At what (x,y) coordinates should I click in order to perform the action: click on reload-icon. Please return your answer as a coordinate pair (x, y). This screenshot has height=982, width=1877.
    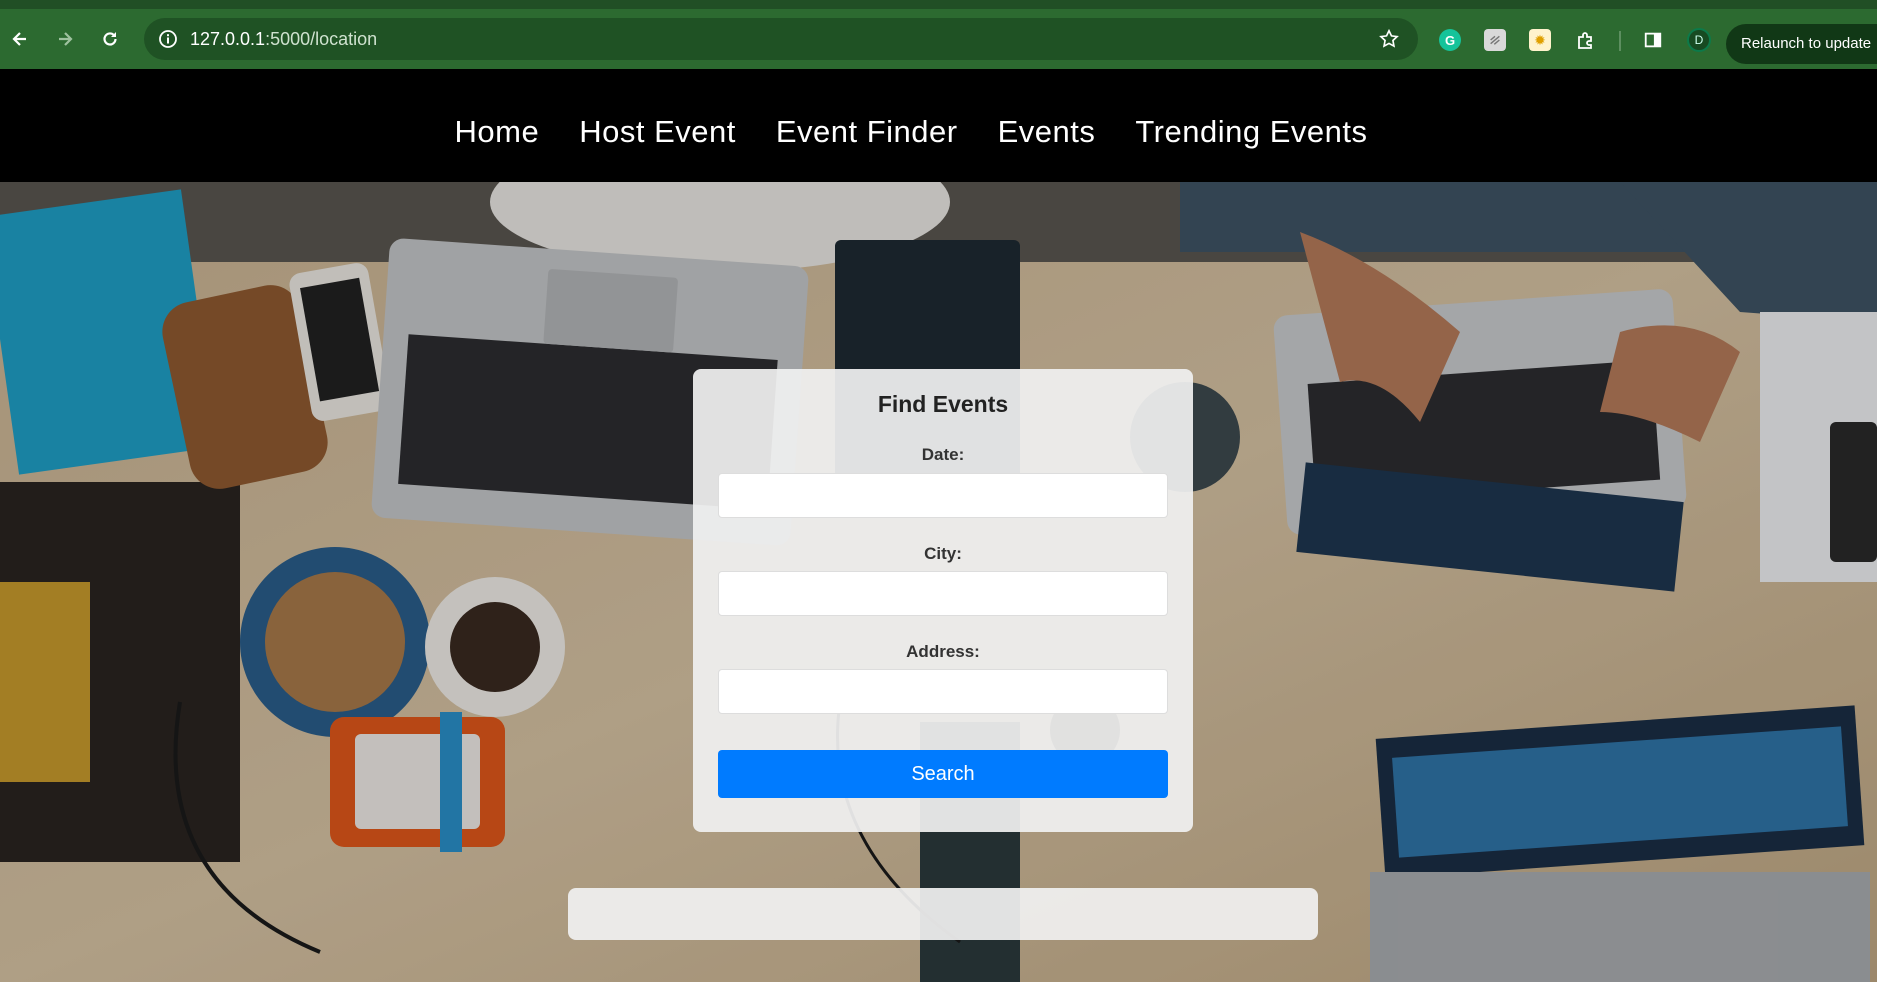
    Looking at the image, I should click on (110, 39).